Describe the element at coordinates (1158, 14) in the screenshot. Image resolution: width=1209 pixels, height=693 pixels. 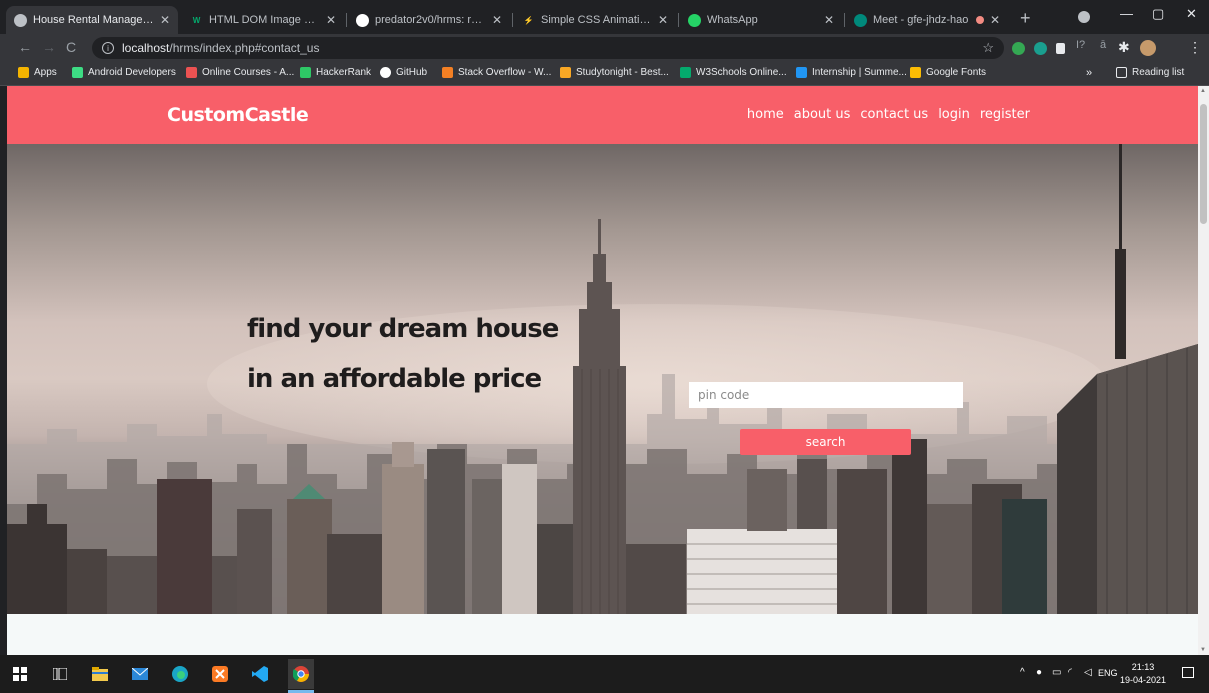
I see `maximize-icon: ▢` at that location.